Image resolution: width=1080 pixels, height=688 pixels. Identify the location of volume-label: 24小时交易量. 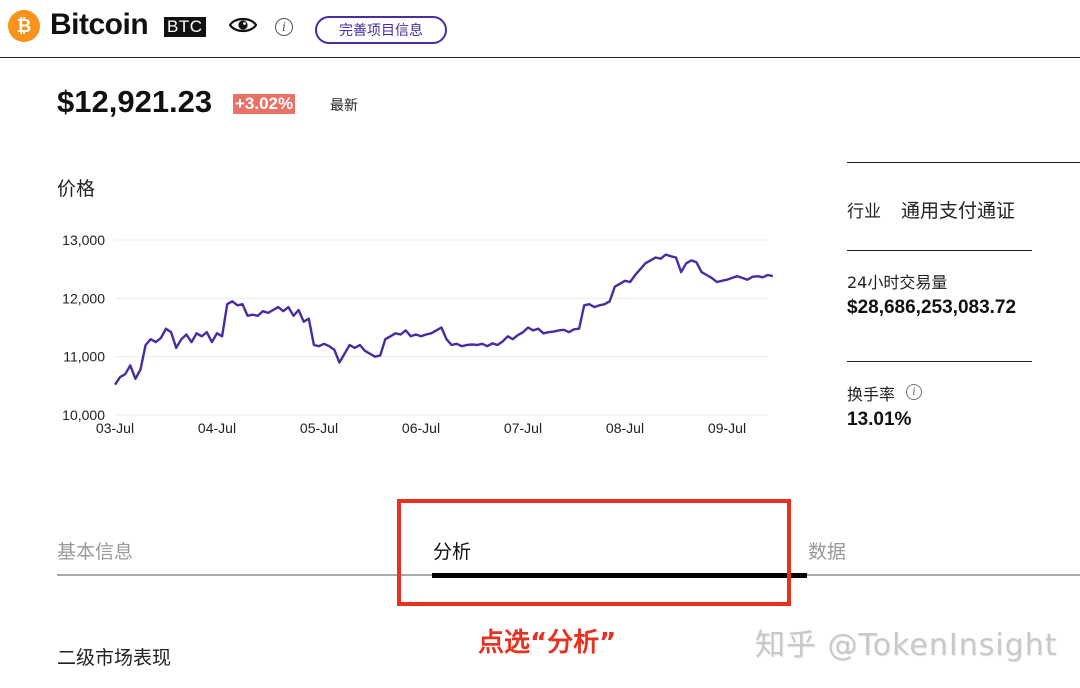
(897, 282).